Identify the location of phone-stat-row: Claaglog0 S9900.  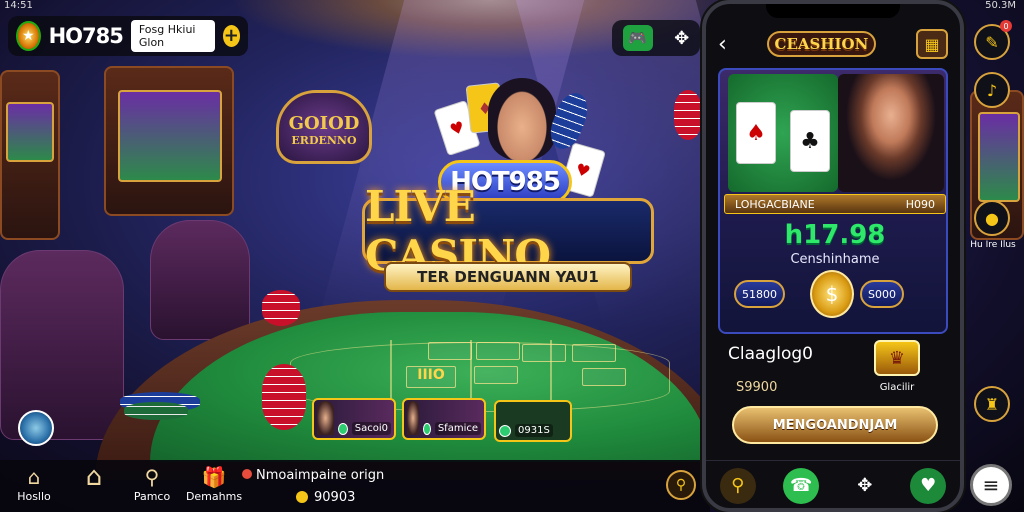
(770, 369).